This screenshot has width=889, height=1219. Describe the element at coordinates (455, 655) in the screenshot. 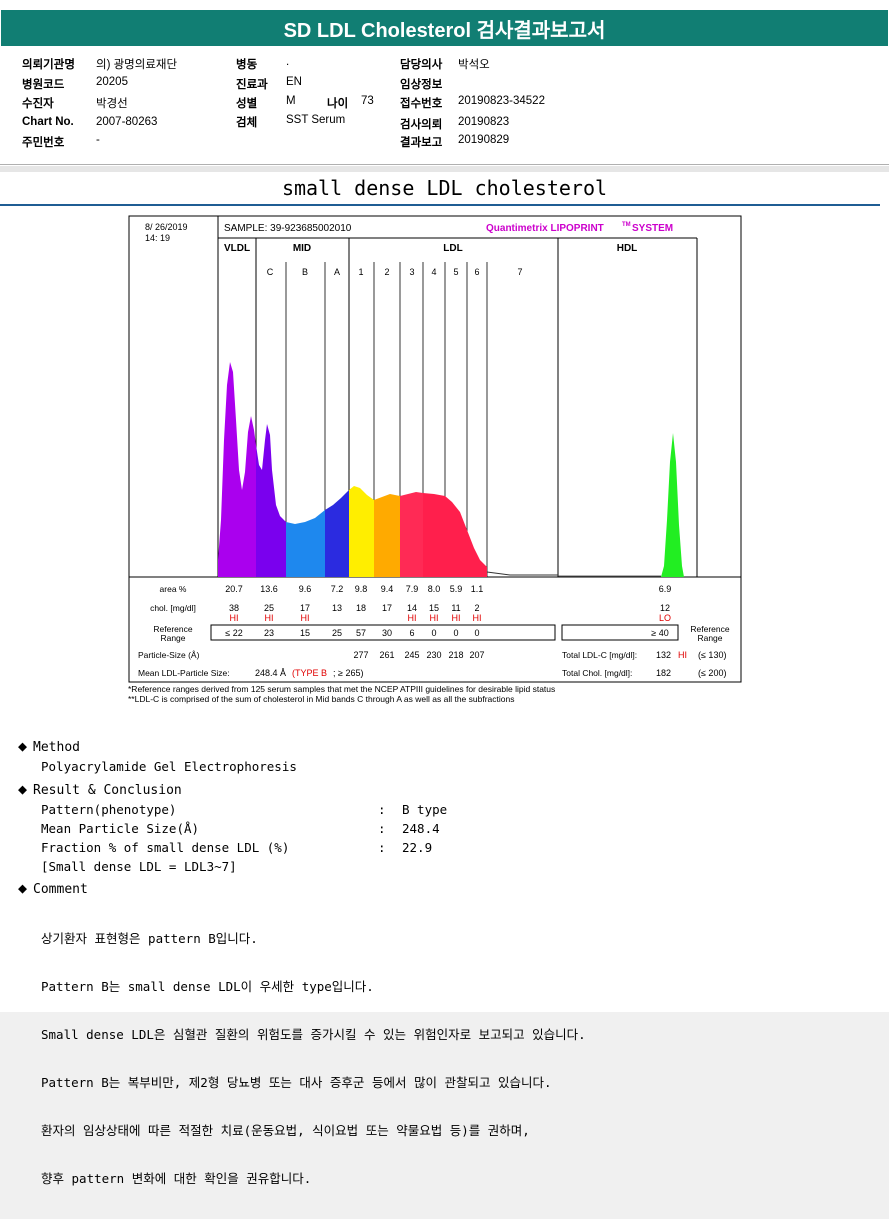

I see `particle-size-value: 218` at that location.